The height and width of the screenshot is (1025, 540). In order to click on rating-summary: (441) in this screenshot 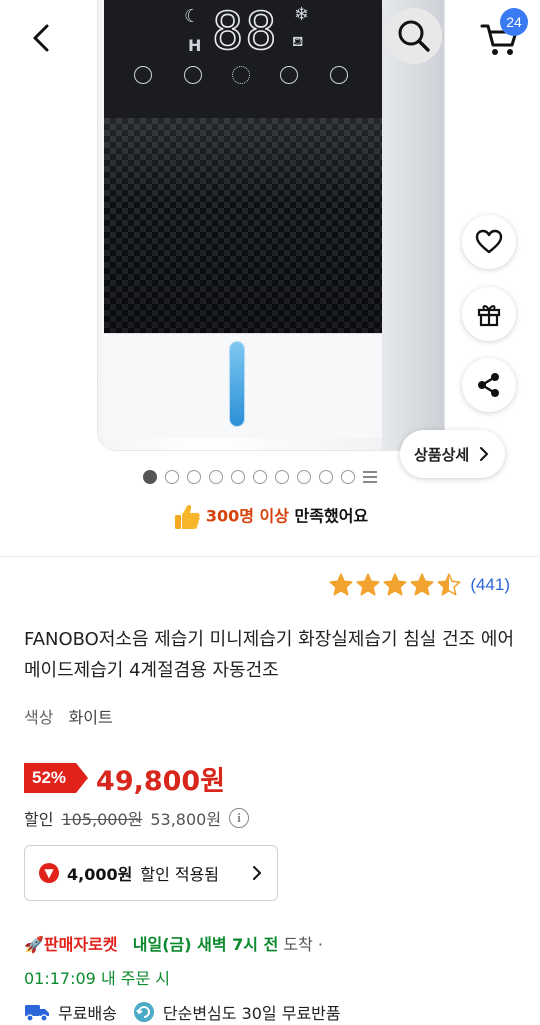, I will do `click(419, 585)`.